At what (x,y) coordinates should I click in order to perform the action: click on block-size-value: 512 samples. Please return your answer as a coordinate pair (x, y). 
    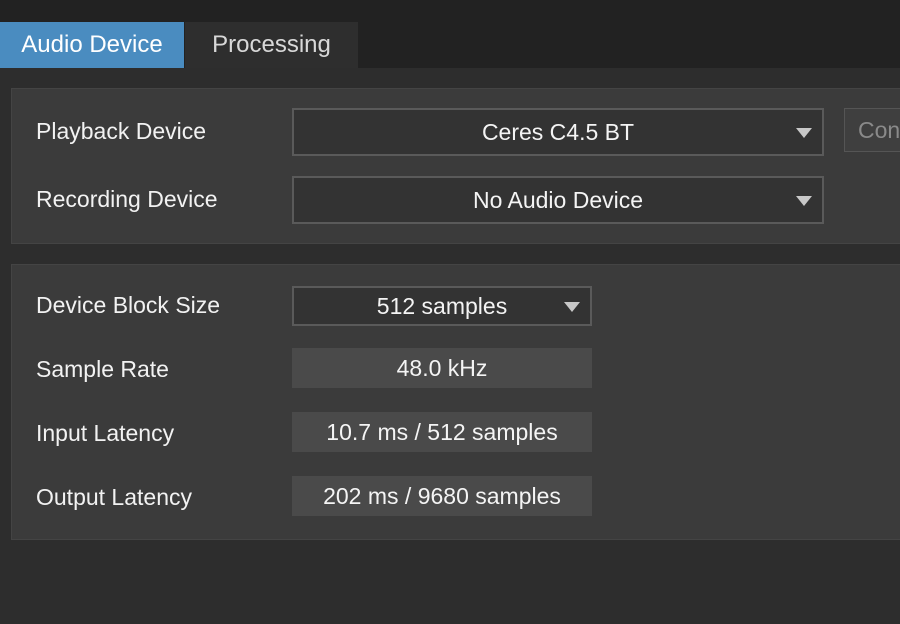
    Looking at the image, I should click on (442, 305).